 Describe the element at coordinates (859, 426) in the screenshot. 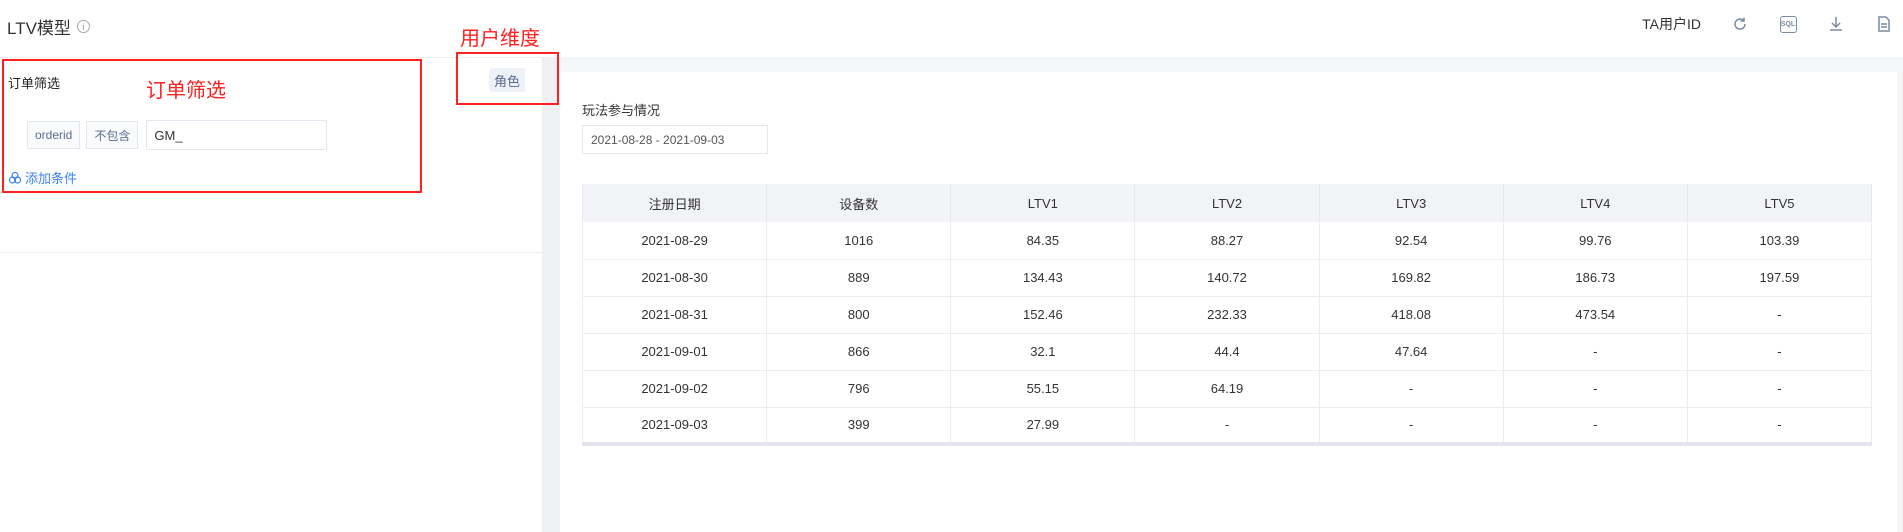

I see `table-cell: 399` at that location.